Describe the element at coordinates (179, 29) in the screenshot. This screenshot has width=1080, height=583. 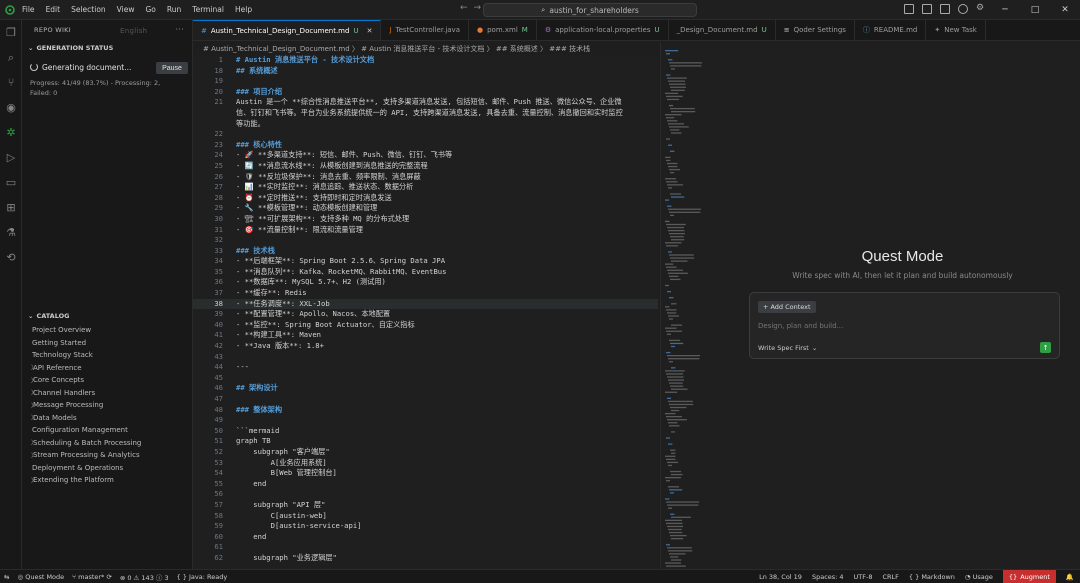
I see `more-actions-icon: ···` at that location.